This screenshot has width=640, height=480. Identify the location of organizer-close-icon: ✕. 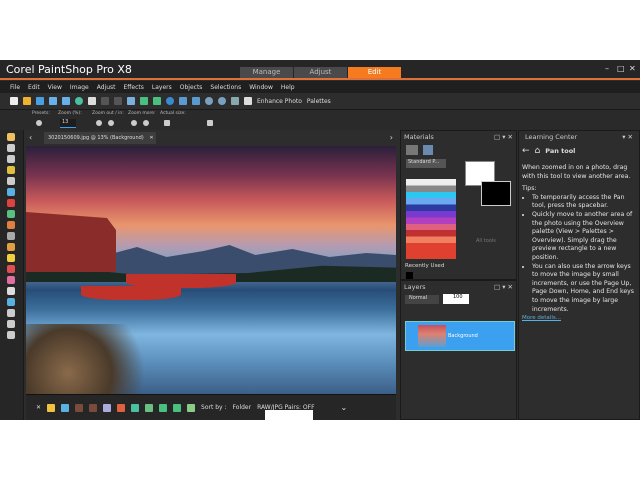
(38, 407).